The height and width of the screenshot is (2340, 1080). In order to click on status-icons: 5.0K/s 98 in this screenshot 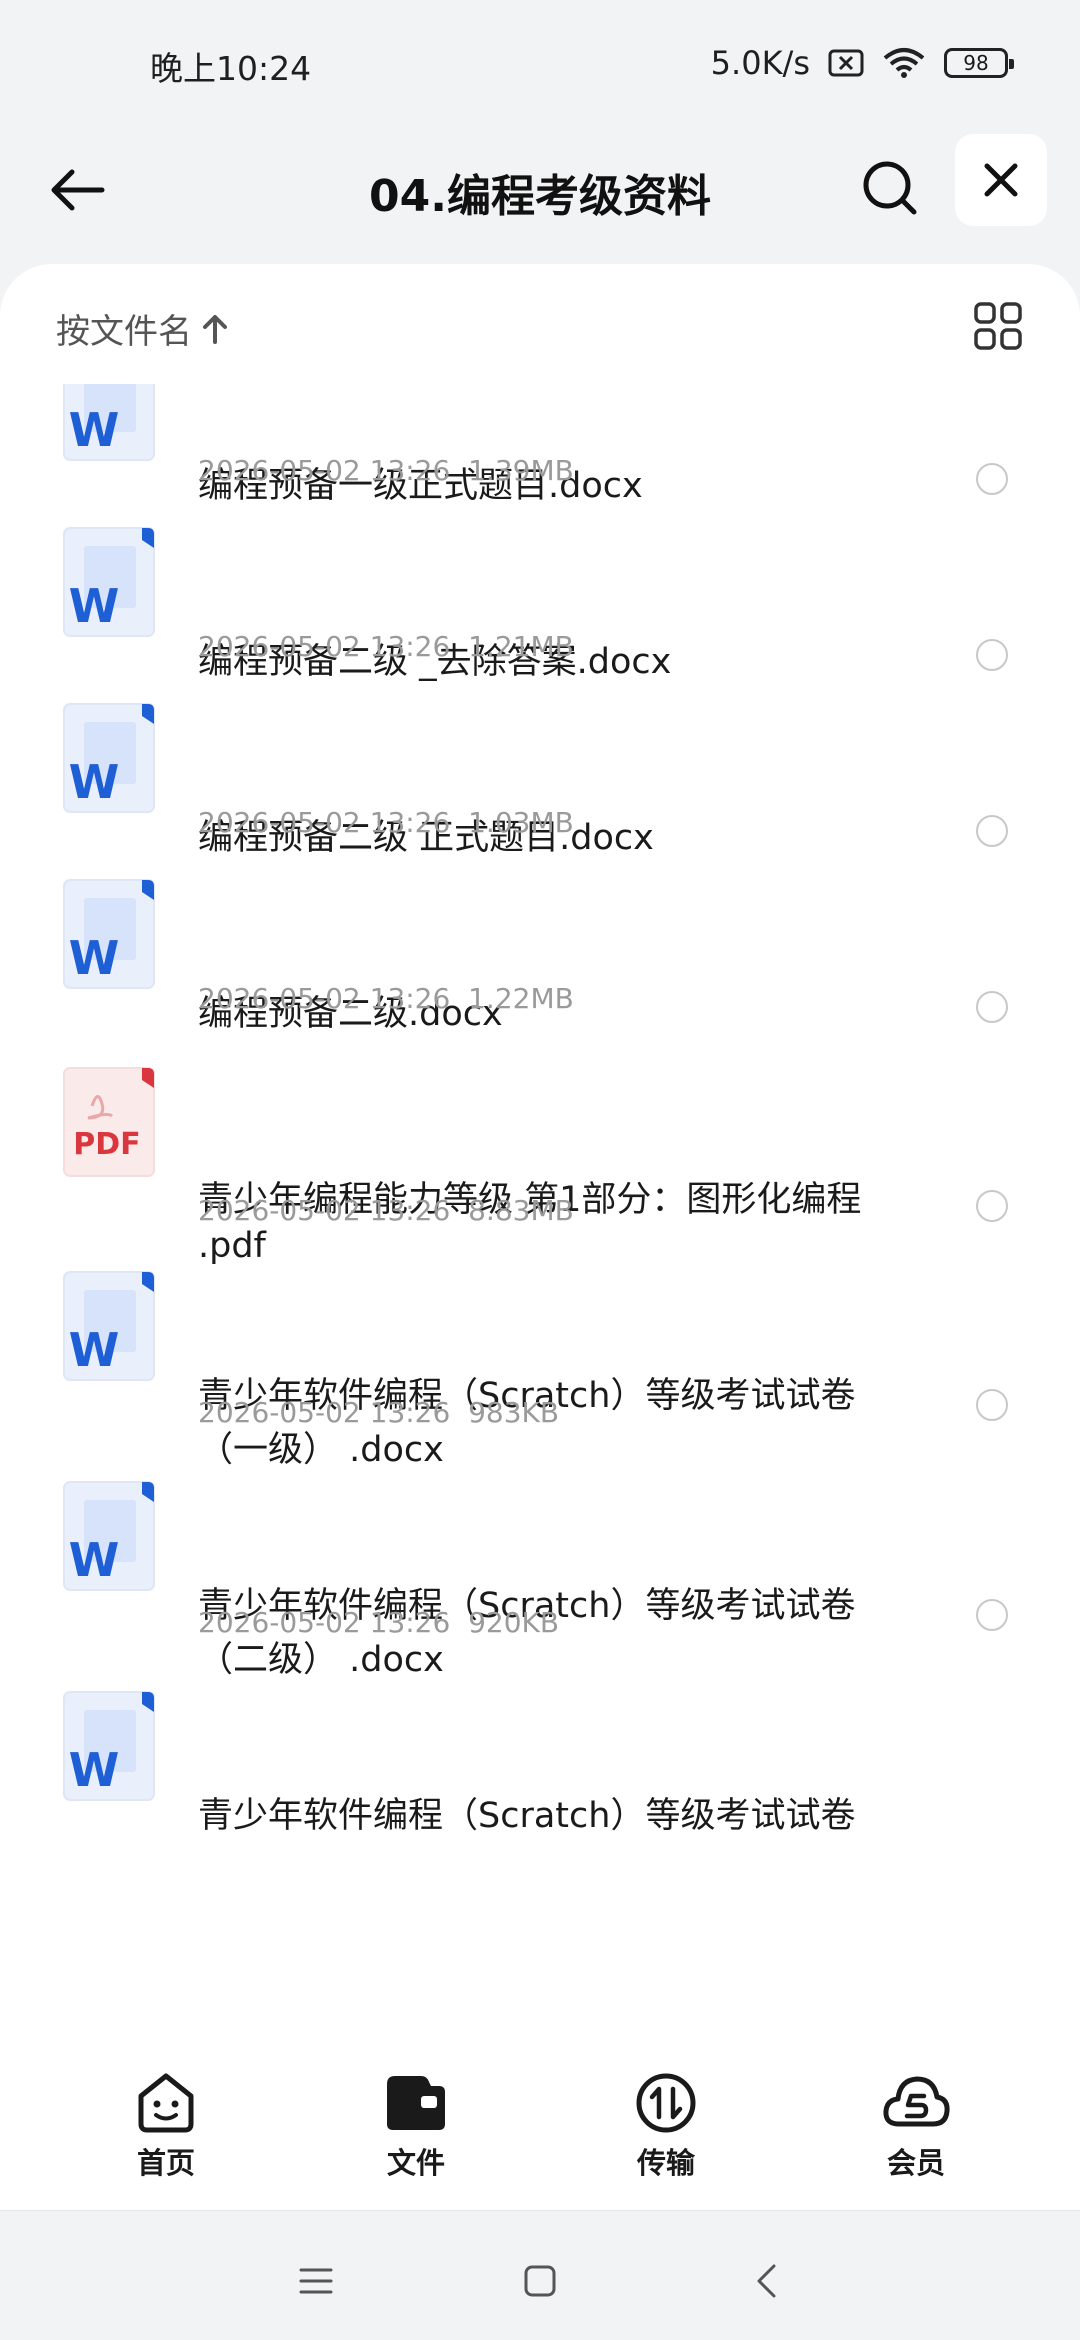, I will do `click(862, 63)`.